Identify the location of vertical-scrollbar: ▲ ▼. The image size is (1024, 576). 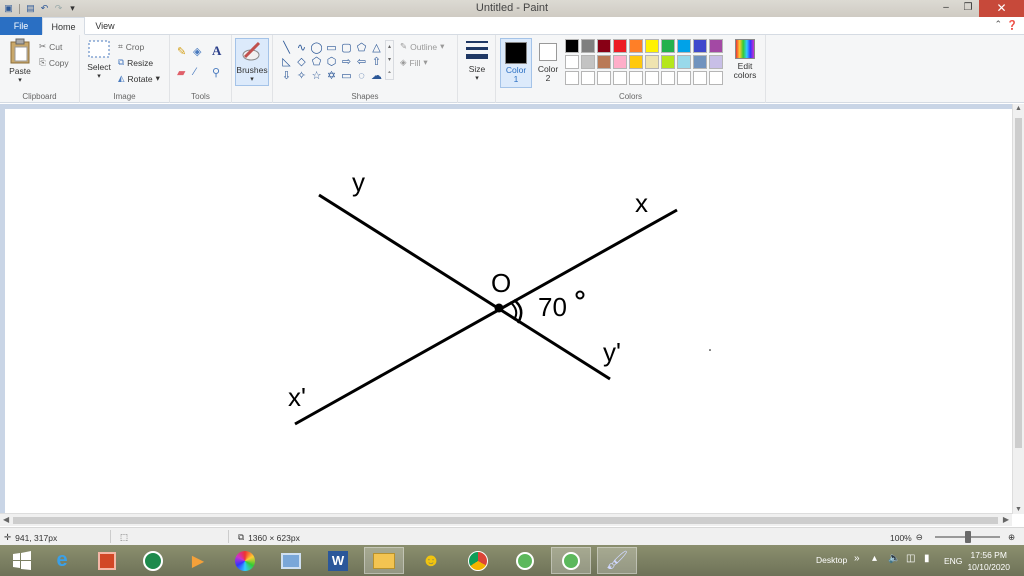
(1018, 309).